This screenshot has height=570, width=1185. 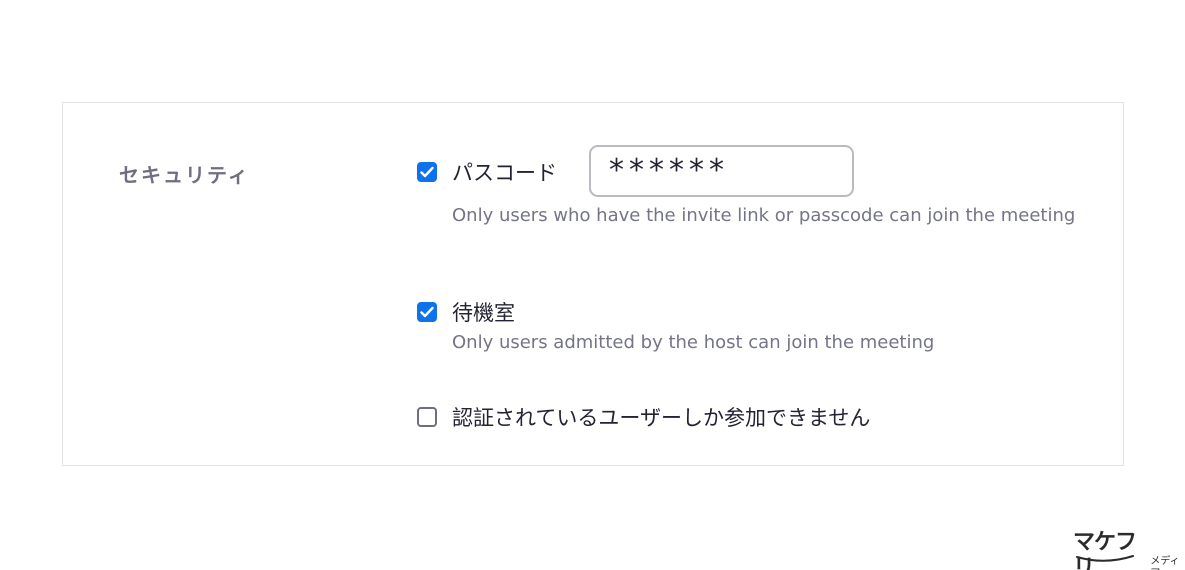 What do you see at coordinates (427, 417) in the screenshot?
I see `authenticated-users-checkbox` at bounding box center [427, 417].